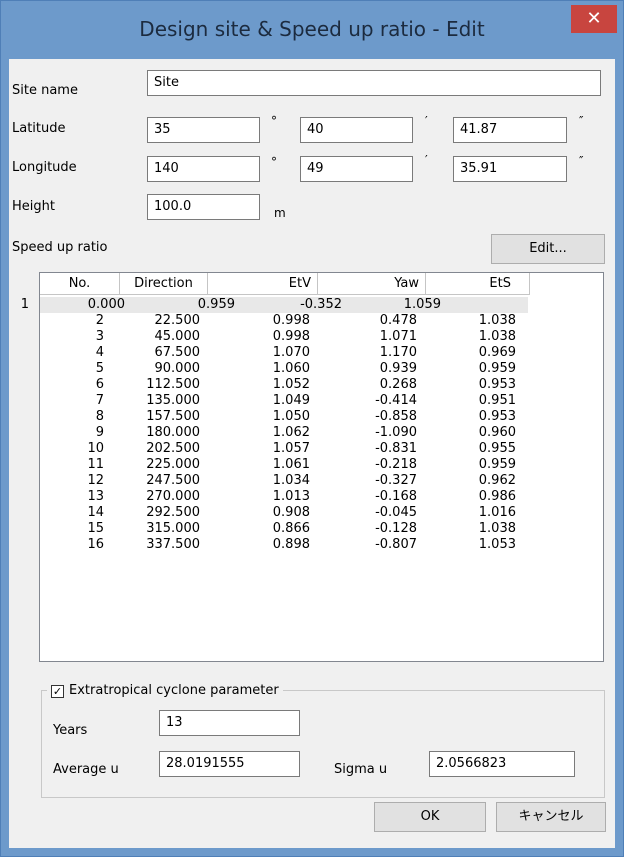  What do you see at coordinates (321, 497) in the screenshot?
I see `table-row: 13 270.000 1.013 -0.168 0.986` at bounding box center [321, 497].